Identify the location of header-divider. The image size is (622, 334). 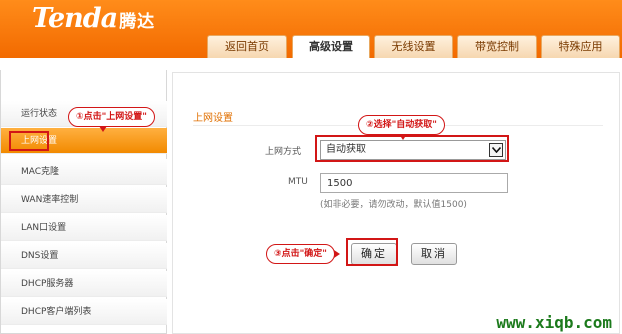
(311, 64).